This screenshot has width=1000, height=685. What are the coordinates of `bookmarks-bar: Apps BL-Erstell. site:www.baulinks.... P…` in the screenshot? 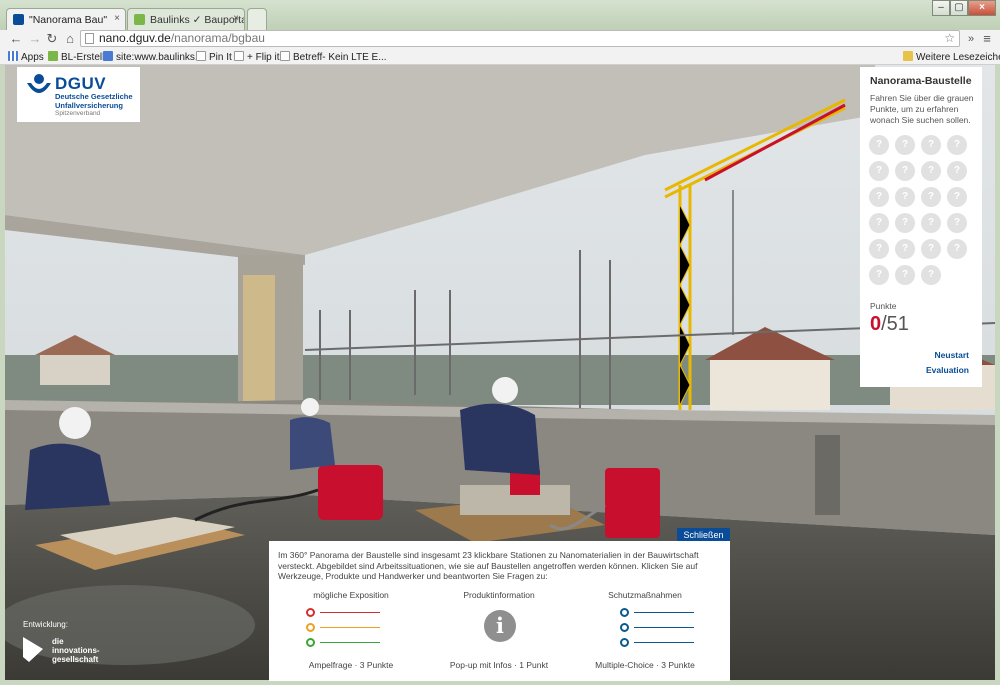 It's located at (500, 56).